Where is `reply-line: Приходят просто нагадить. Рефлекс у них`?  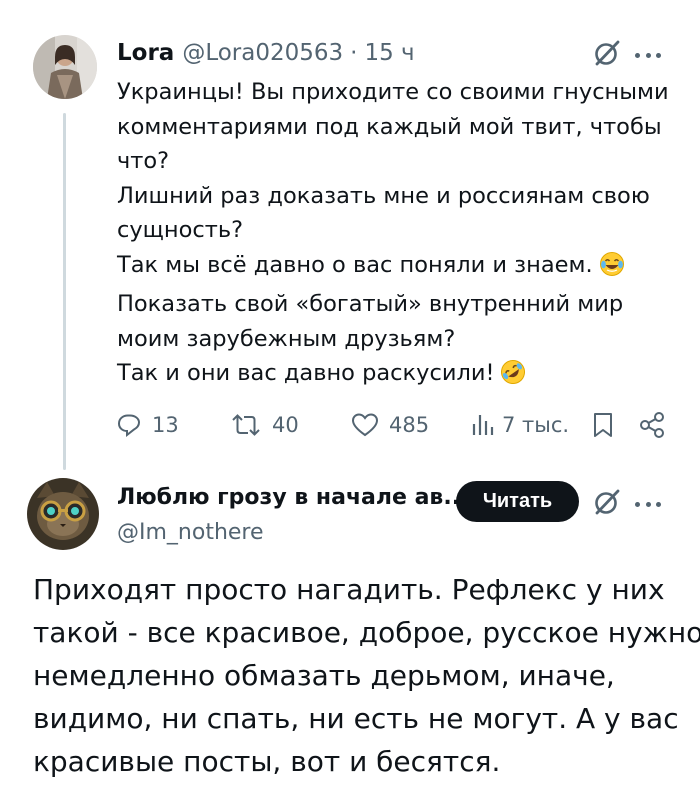
reply-line: Приходят просто нагадить. Рефлекс у них is located at coordinates (349, 589).